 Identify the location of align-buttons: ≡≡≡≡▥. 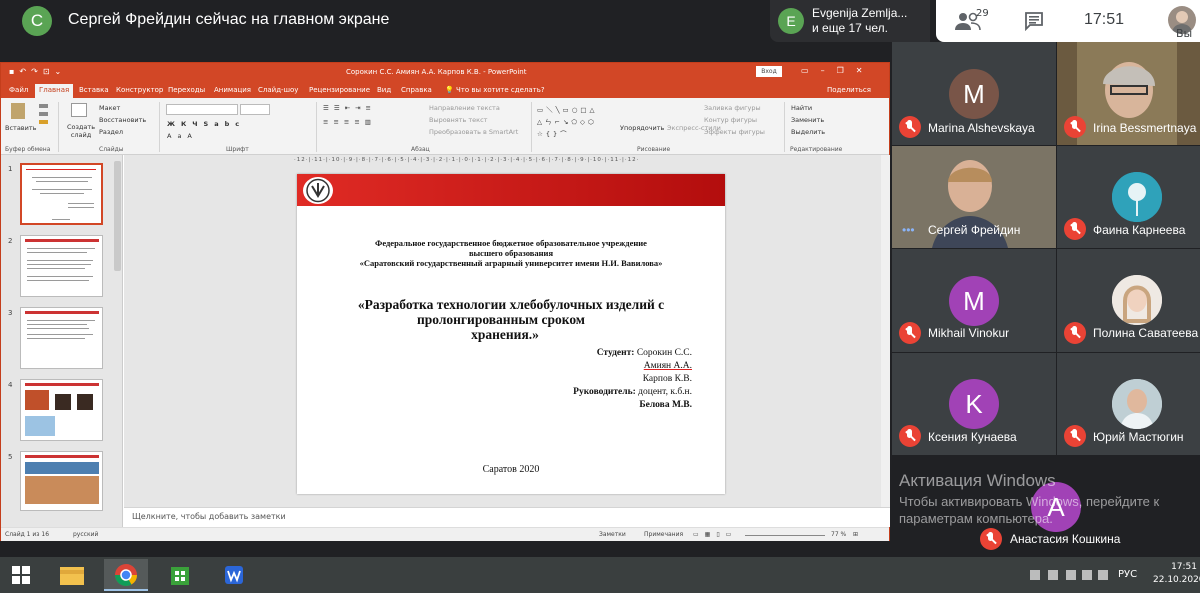
(349, 122).